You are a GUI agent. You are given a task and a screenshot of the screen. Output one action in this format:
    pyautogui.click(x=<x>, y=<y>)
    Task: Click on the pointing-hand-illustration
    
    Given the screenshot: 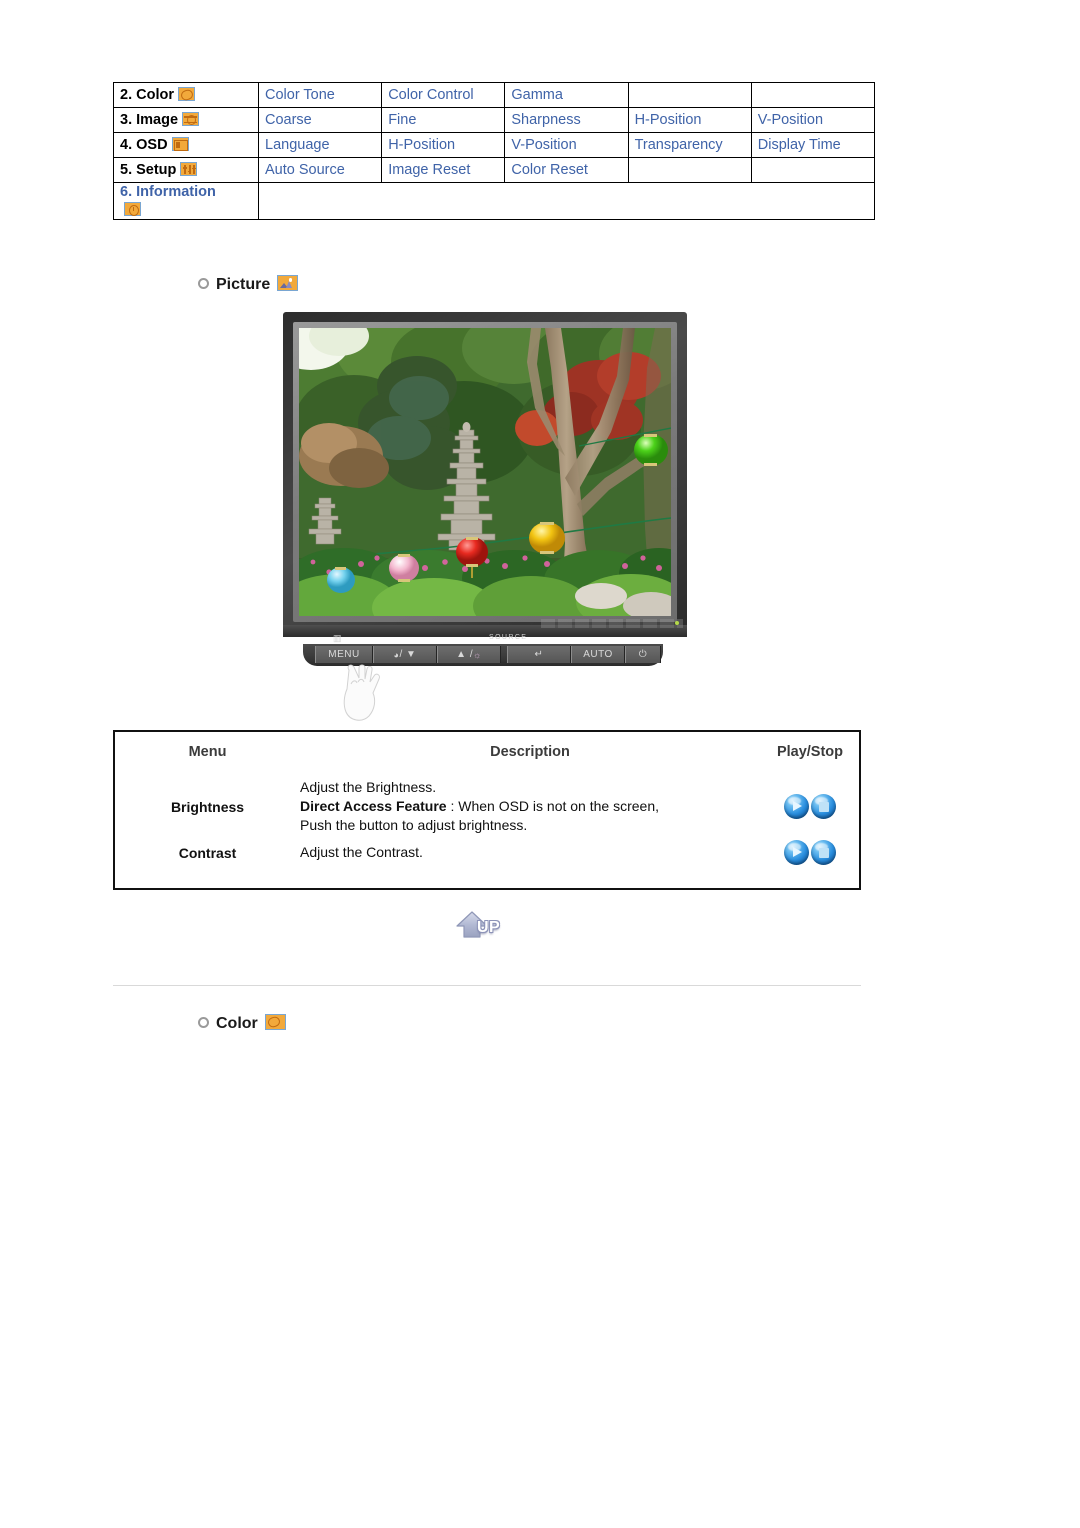 What is the action you would take?
    pyautogui.click(x=361, y=692)
    